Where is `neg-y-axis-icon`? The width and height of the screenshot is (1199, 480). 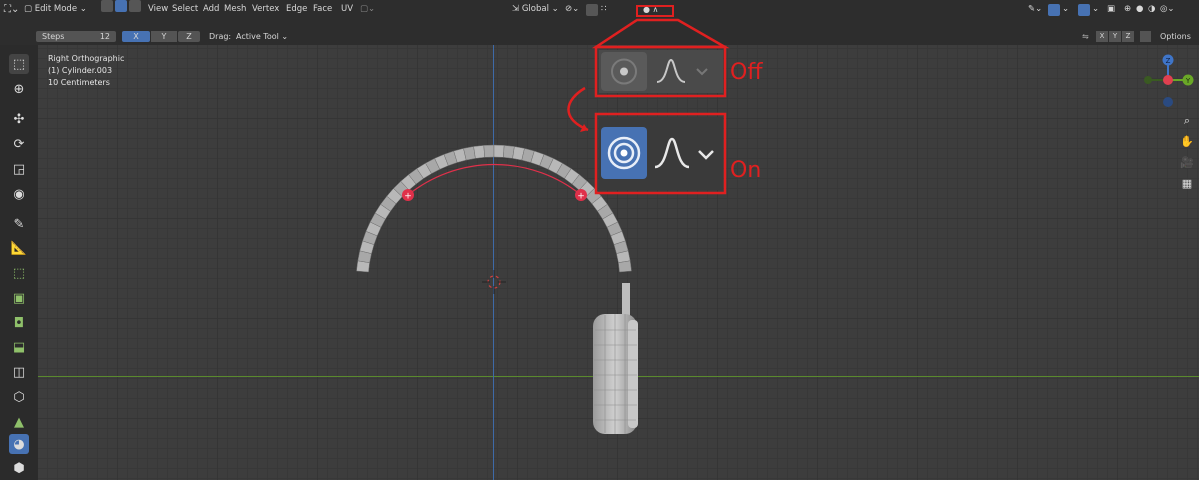
neg-y-axis-icon is located at coordinates (1148, 80).